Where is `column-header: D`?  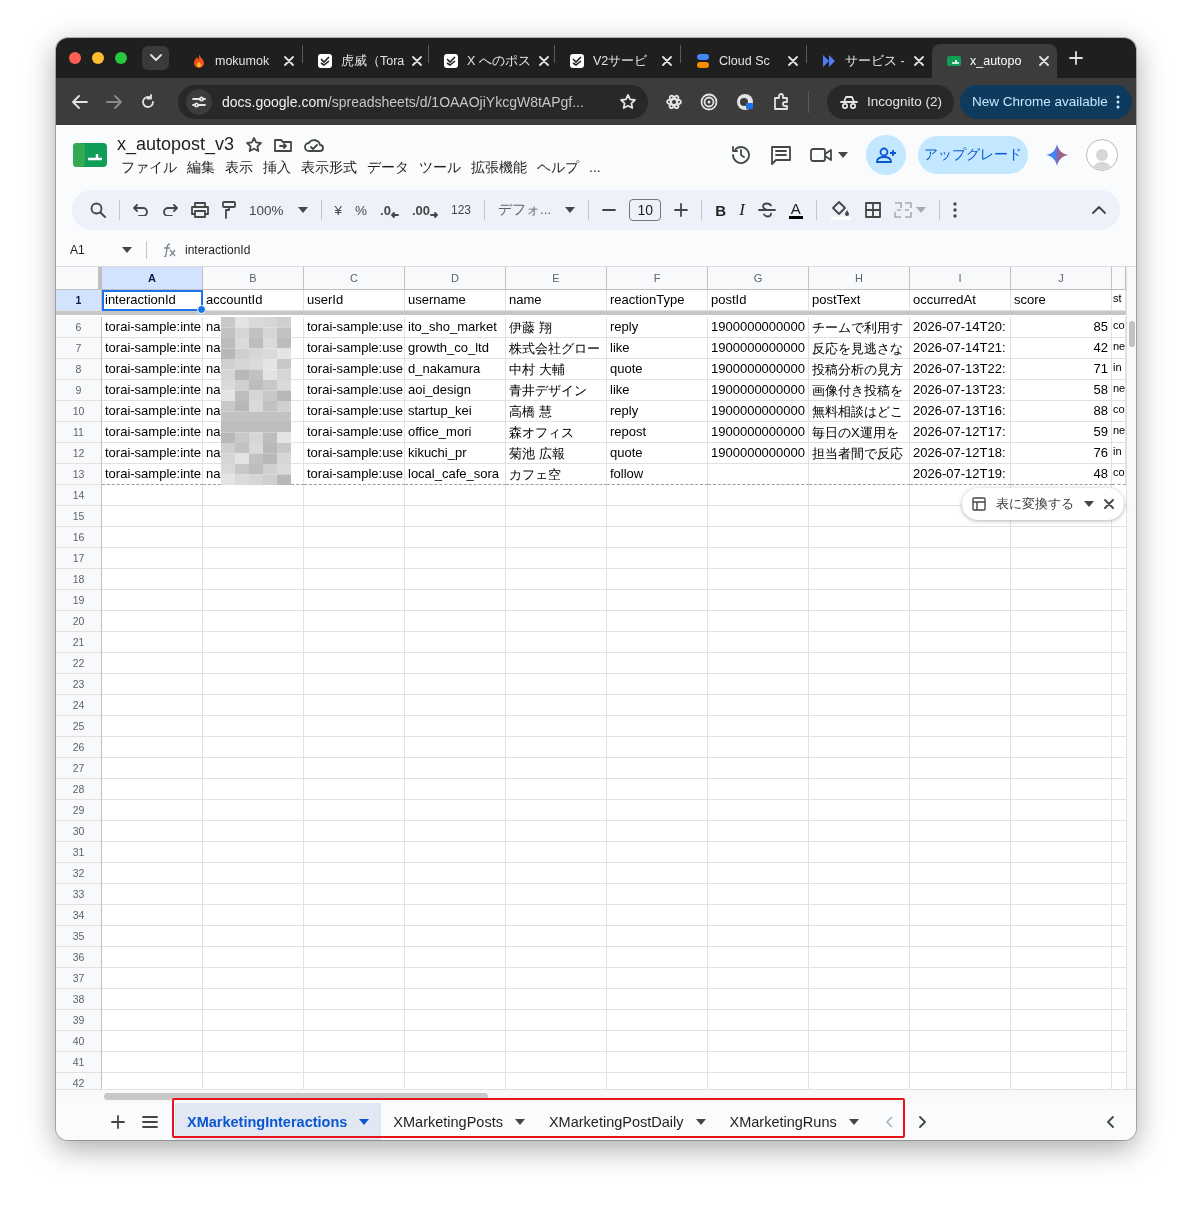 column-header: D is located at coordinates (455, 278).